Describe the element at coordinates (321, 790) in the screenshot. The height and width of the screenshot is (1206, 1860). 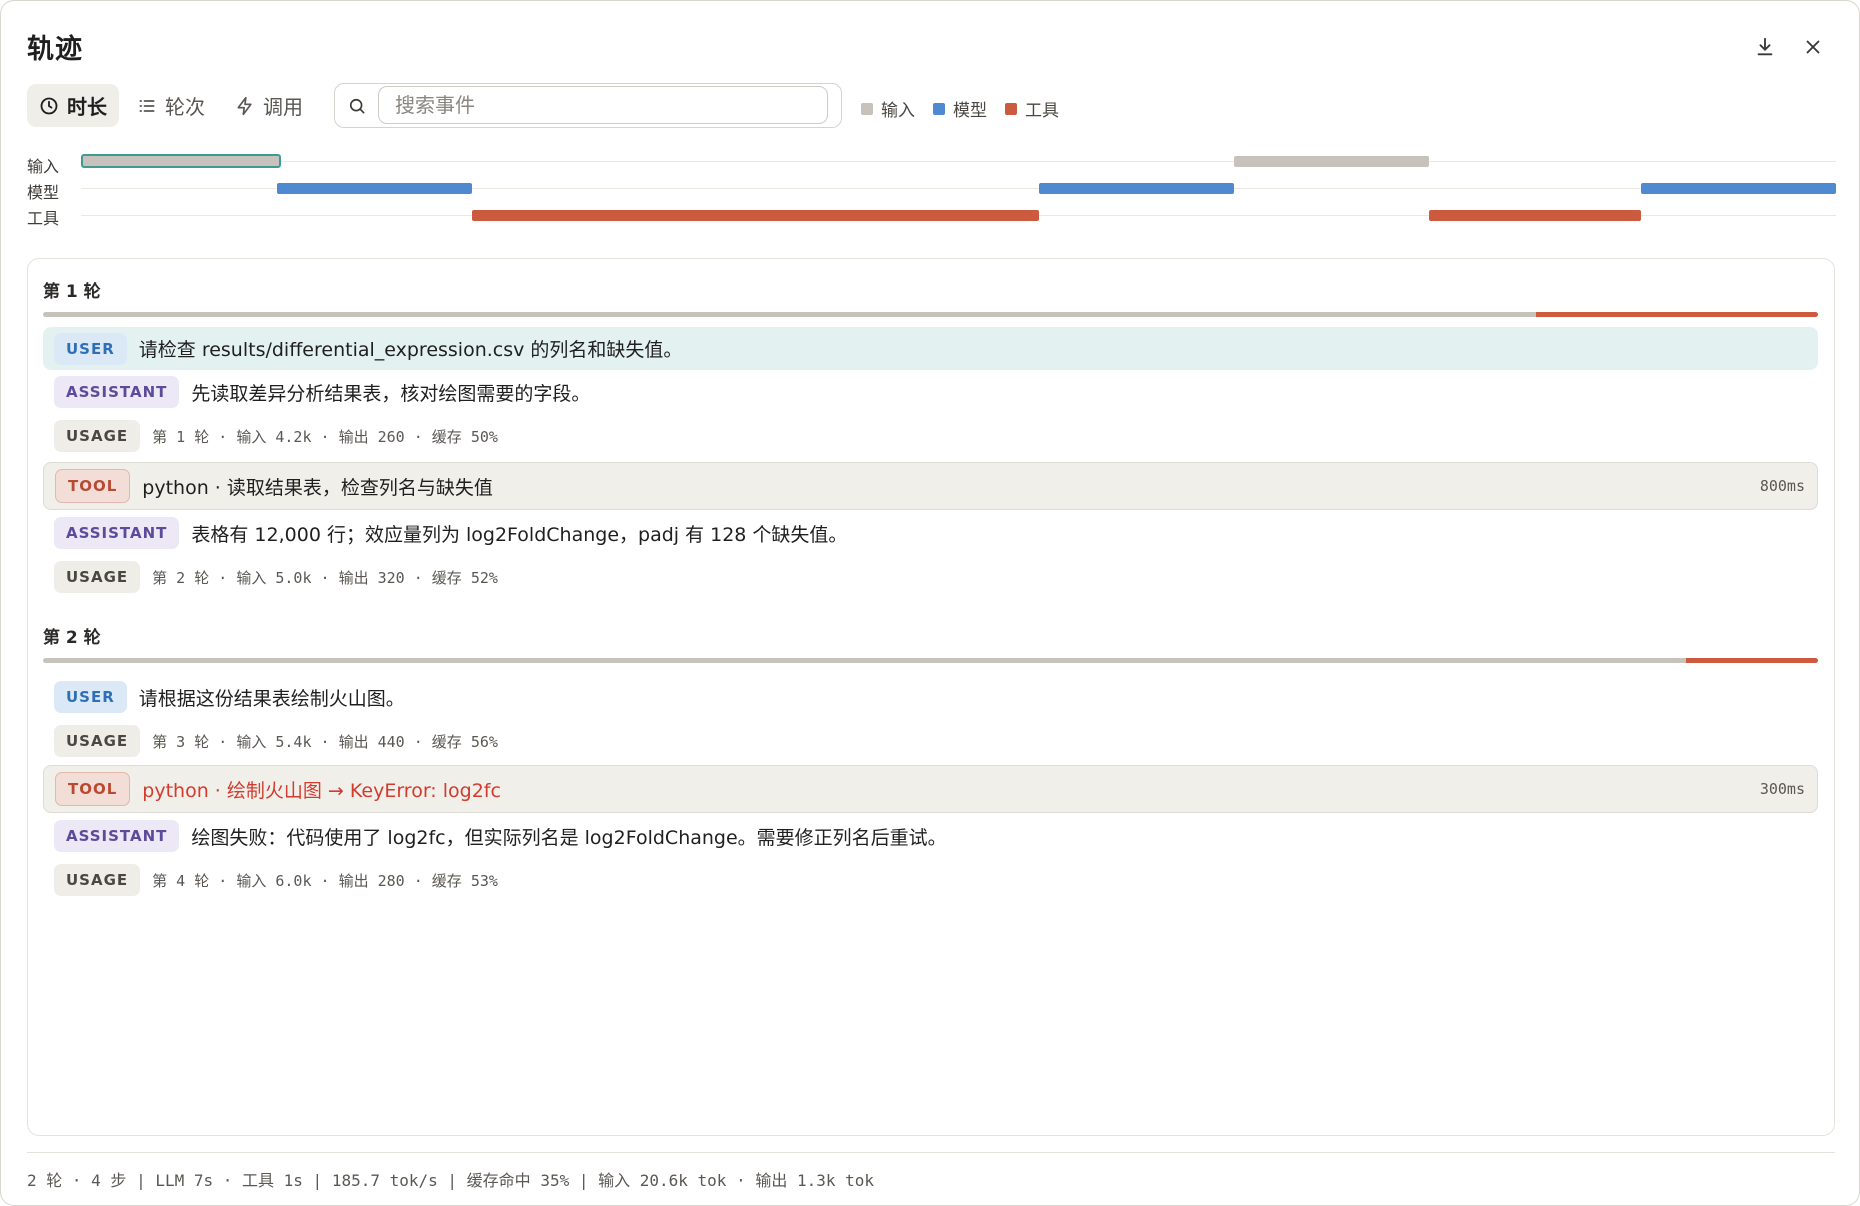
I see `event-text: python · 绘制火山图 → KeyError: log2fc` at that location.